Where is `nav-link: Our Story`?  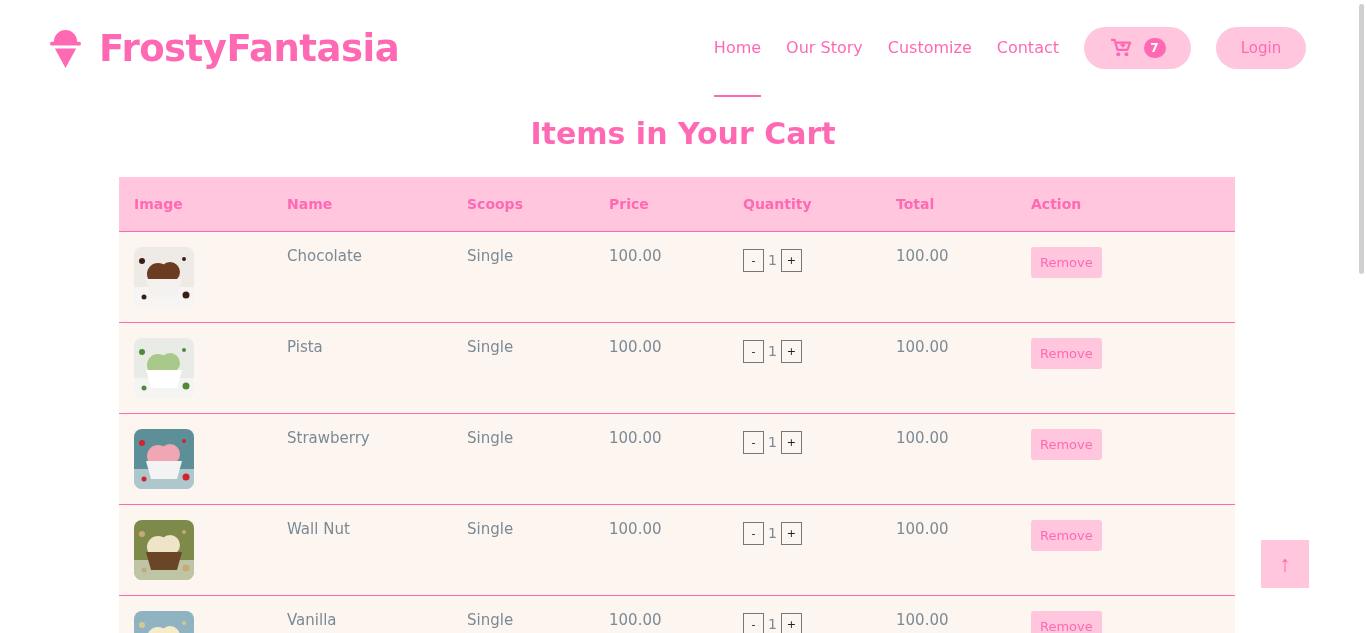
nav-link: Our Story is located at coordinates (824, 48).